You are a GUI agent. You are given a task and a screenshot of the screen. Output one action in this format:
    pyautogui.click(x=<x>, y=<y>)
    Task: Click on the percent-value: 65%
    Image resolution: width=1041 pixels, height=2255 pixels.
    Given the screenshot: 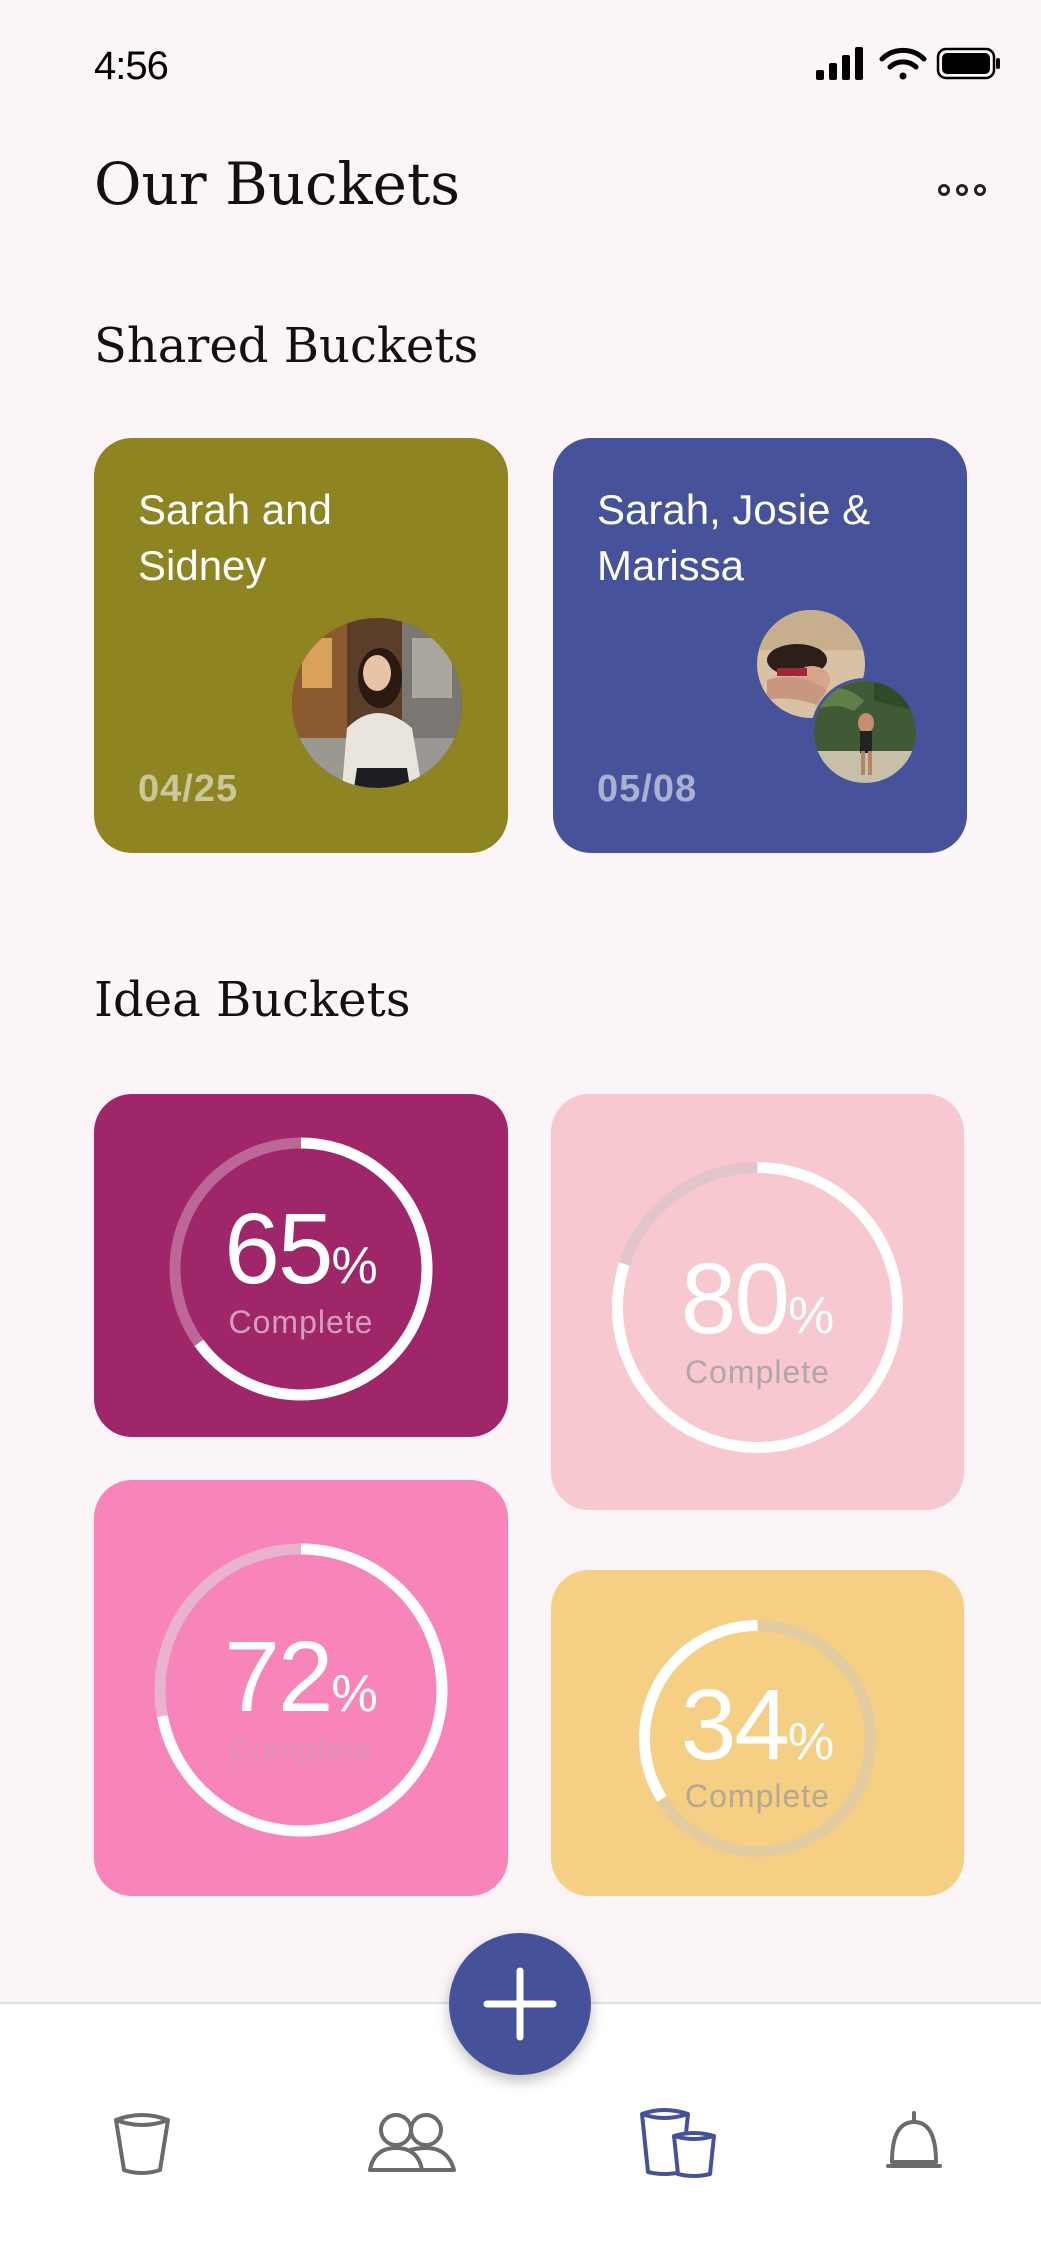 What is the action you would take?
    pyautogui.click(x=301, y=1249)
    